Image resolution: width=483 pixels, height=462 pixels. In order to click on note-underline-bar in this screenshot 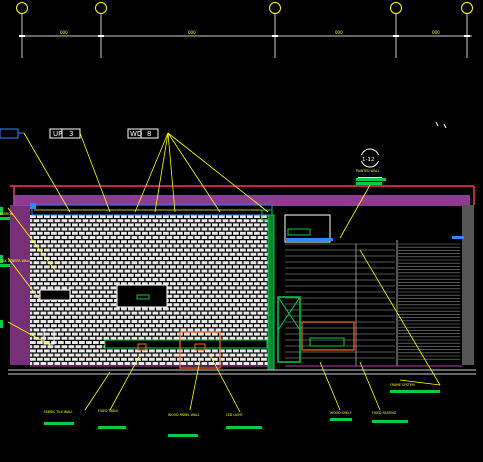, I will do `click(244, 427)`.